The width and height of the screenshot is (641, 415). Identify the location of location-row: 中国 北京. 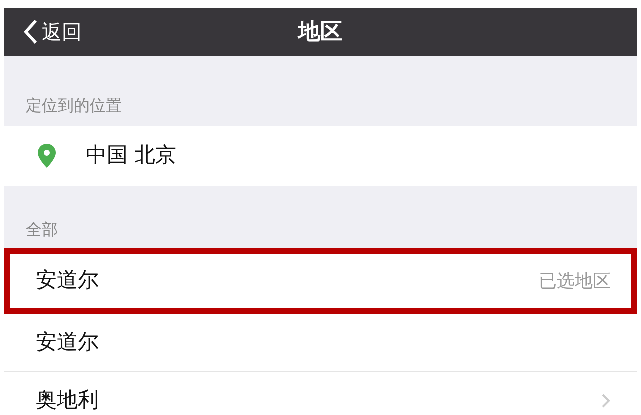
(320, 156).